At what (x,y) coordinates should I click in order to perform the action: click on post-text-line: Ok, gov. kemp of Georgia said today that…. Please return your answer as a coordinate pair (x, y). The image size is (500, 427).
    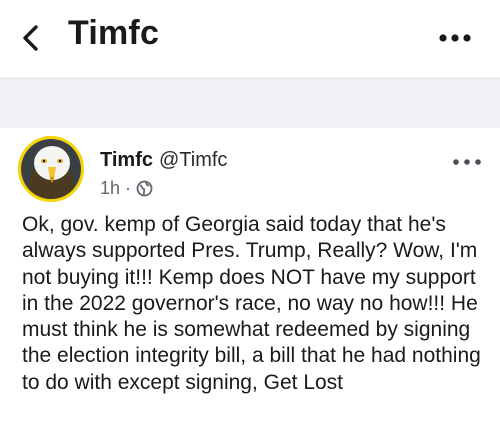
    Looking at the image, I should click on (234, 224).